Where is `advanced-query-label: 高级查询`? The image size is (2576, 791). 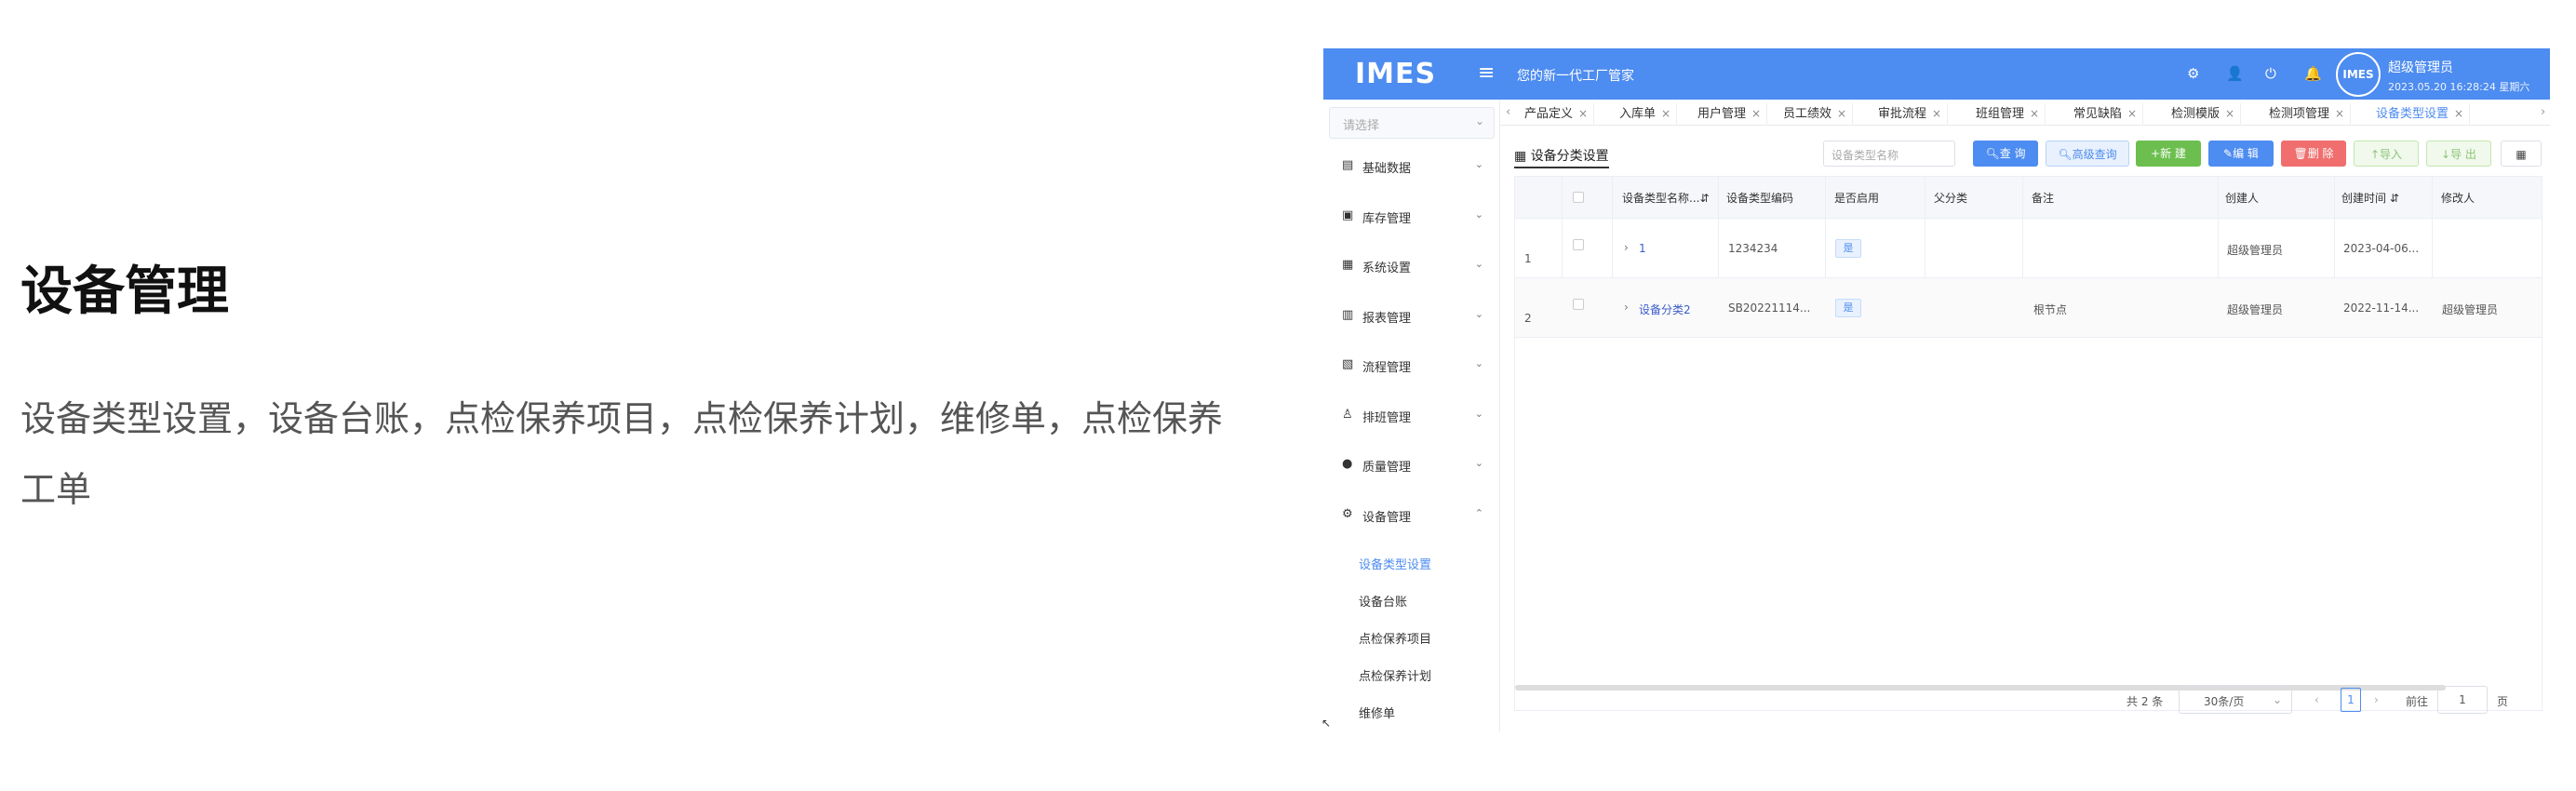
advanced-query-label: 高级查询 is located at coordinates (2094, 154).